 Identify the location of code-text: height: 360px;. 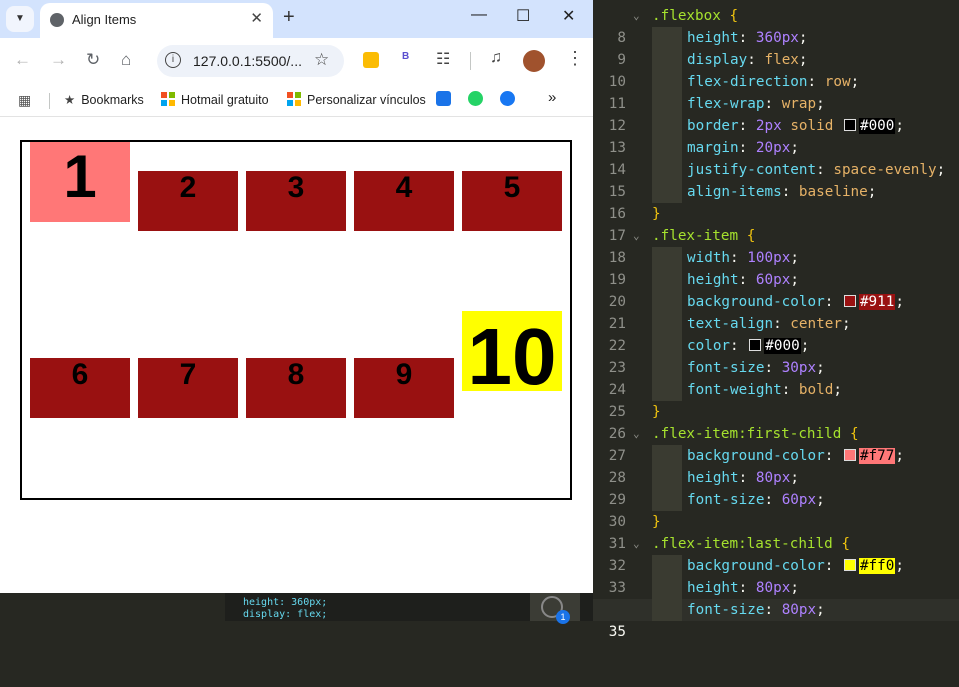
(747, 38).